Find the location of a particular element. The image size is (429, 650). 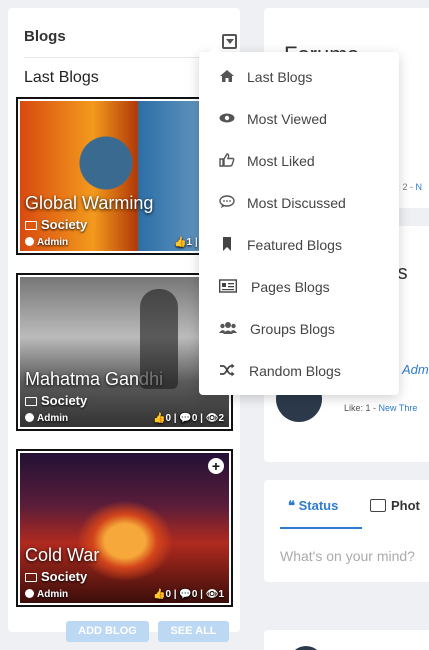

comment-icon is located at coordinates (227, 201).